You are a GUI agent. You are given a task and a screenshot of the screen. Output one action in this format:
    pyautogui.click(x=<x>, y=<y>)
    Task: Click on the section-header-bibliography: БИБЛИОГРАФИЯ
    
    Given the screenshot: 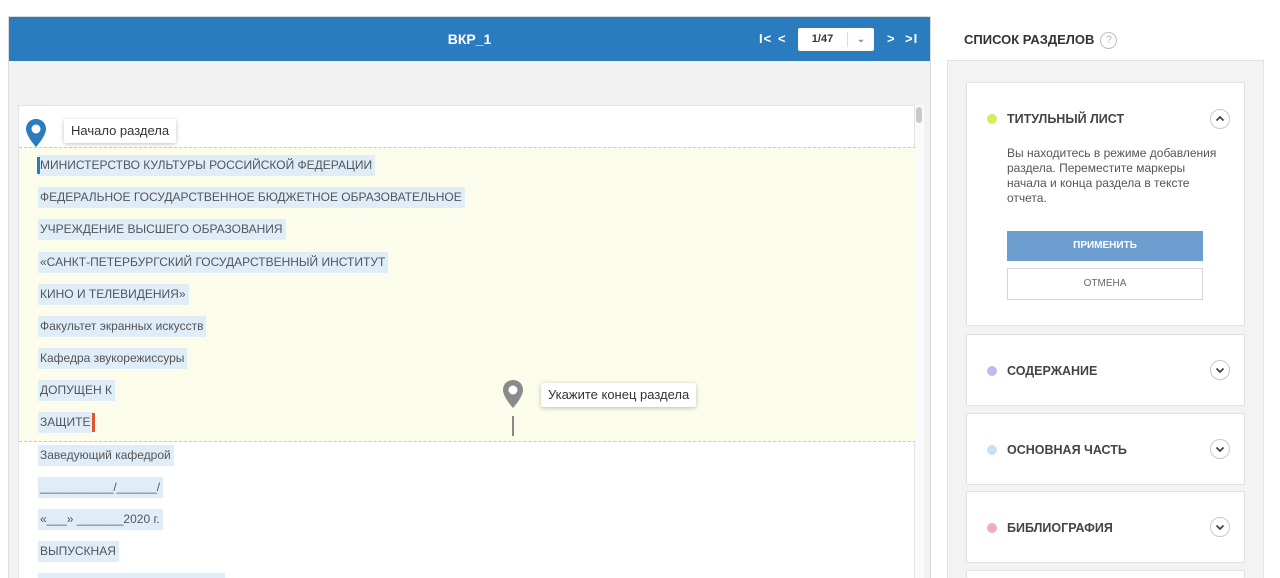 What is the action you would take?
    pyautogui.click(x=1050, y=528)
    